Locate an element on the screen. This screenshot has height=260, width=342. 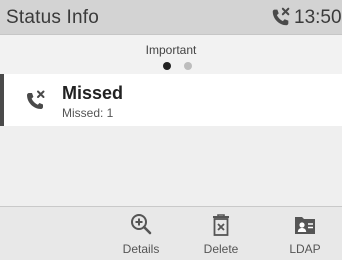
delete-label: Delete is located at coordinates (221, 249).